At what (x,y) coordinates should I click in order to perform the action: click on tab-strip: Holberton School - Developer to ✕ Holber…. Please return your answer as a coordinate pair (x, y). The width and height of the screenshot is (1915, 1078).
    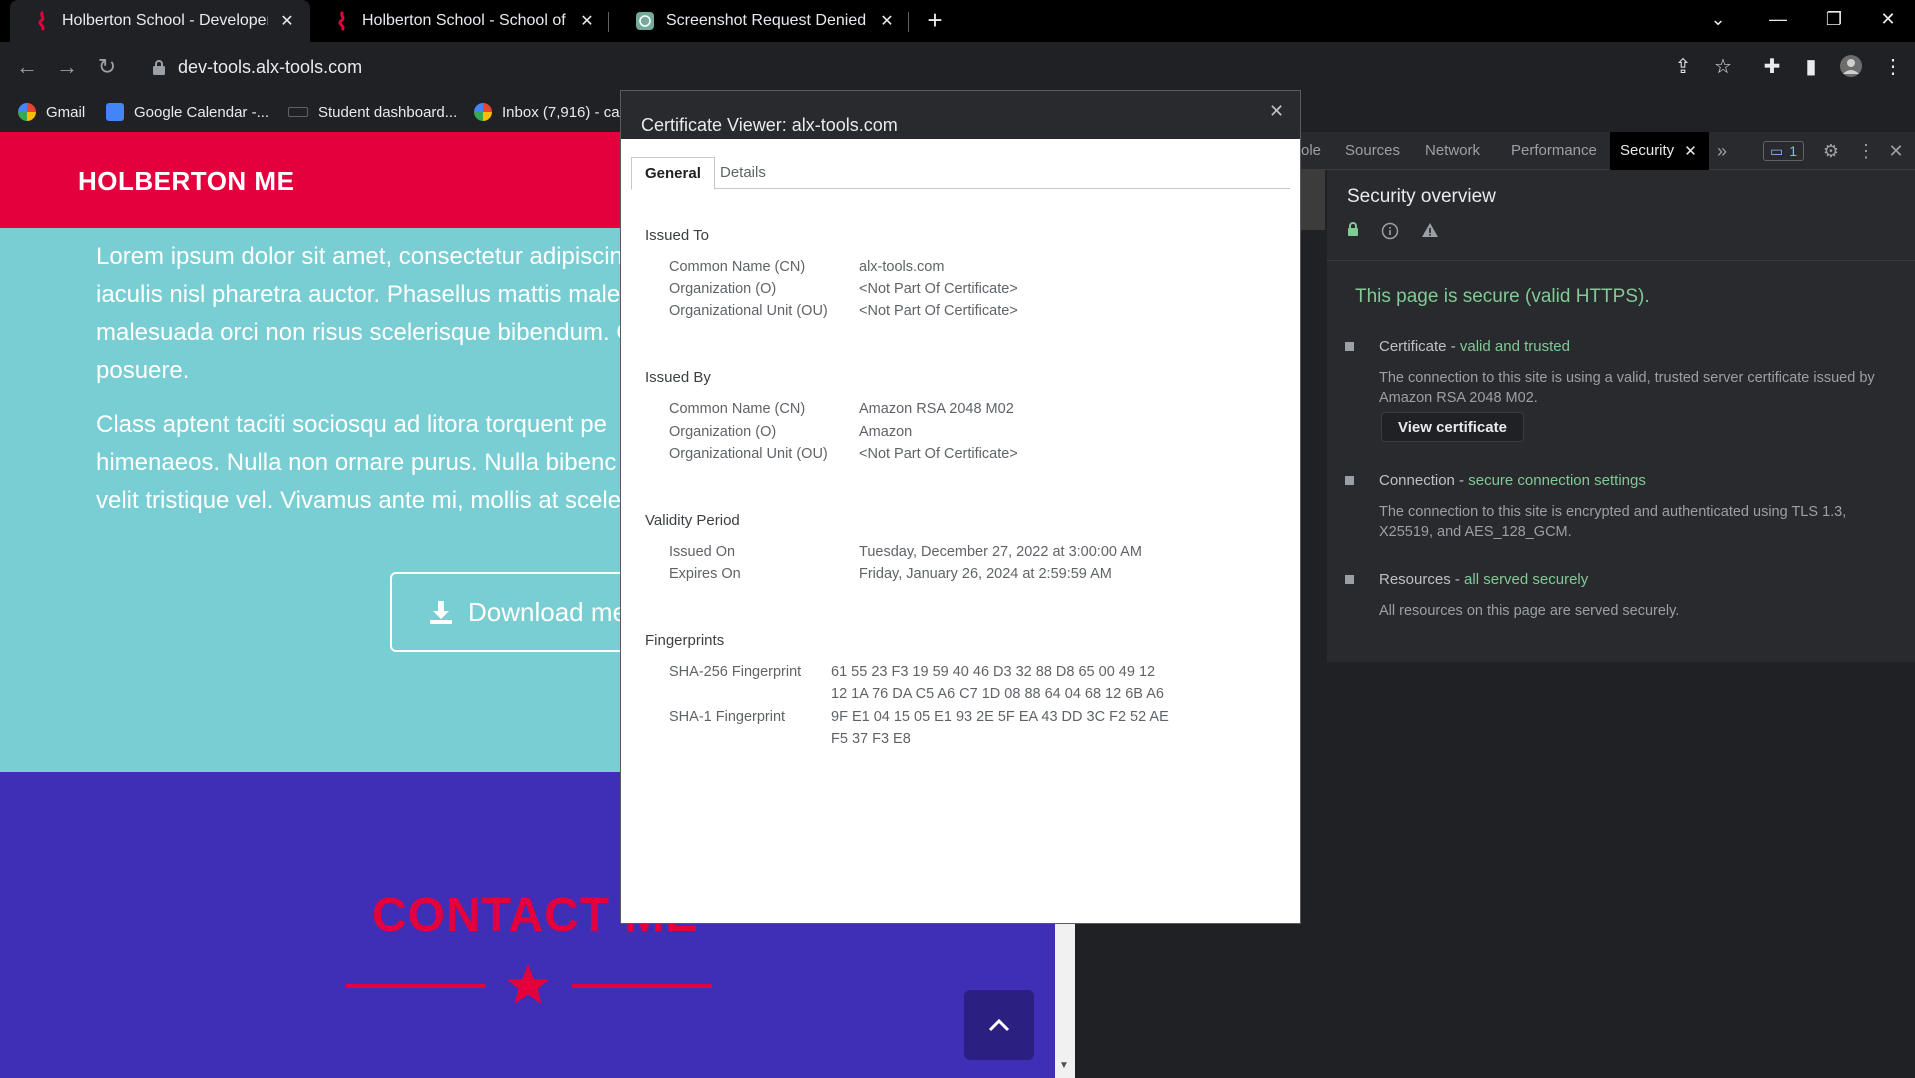
    Looking at the image, I should click on (957, 21).